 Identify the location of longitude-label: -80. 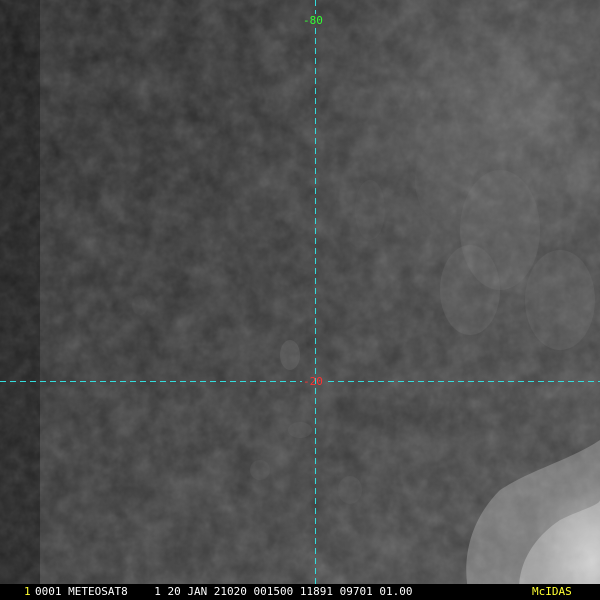
(313, 20).